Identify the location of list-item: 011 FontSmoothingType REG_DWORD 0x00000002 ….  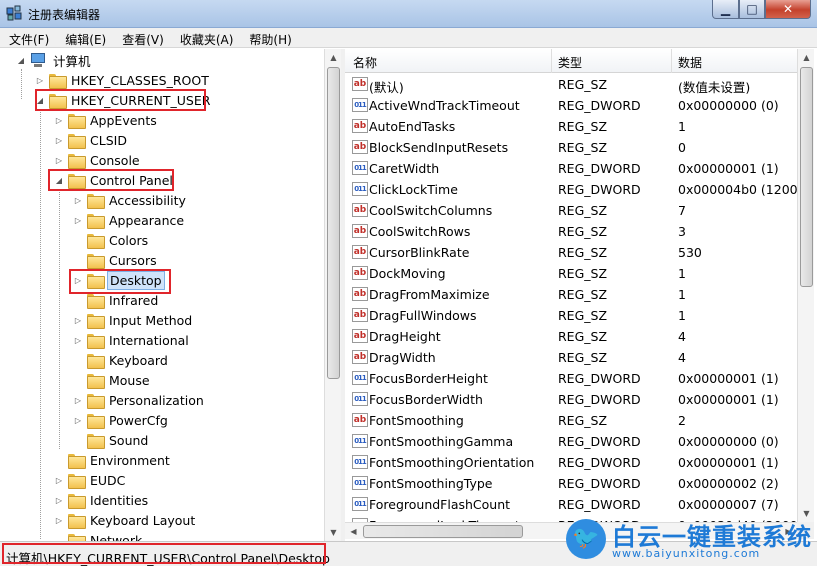
(571, 483).